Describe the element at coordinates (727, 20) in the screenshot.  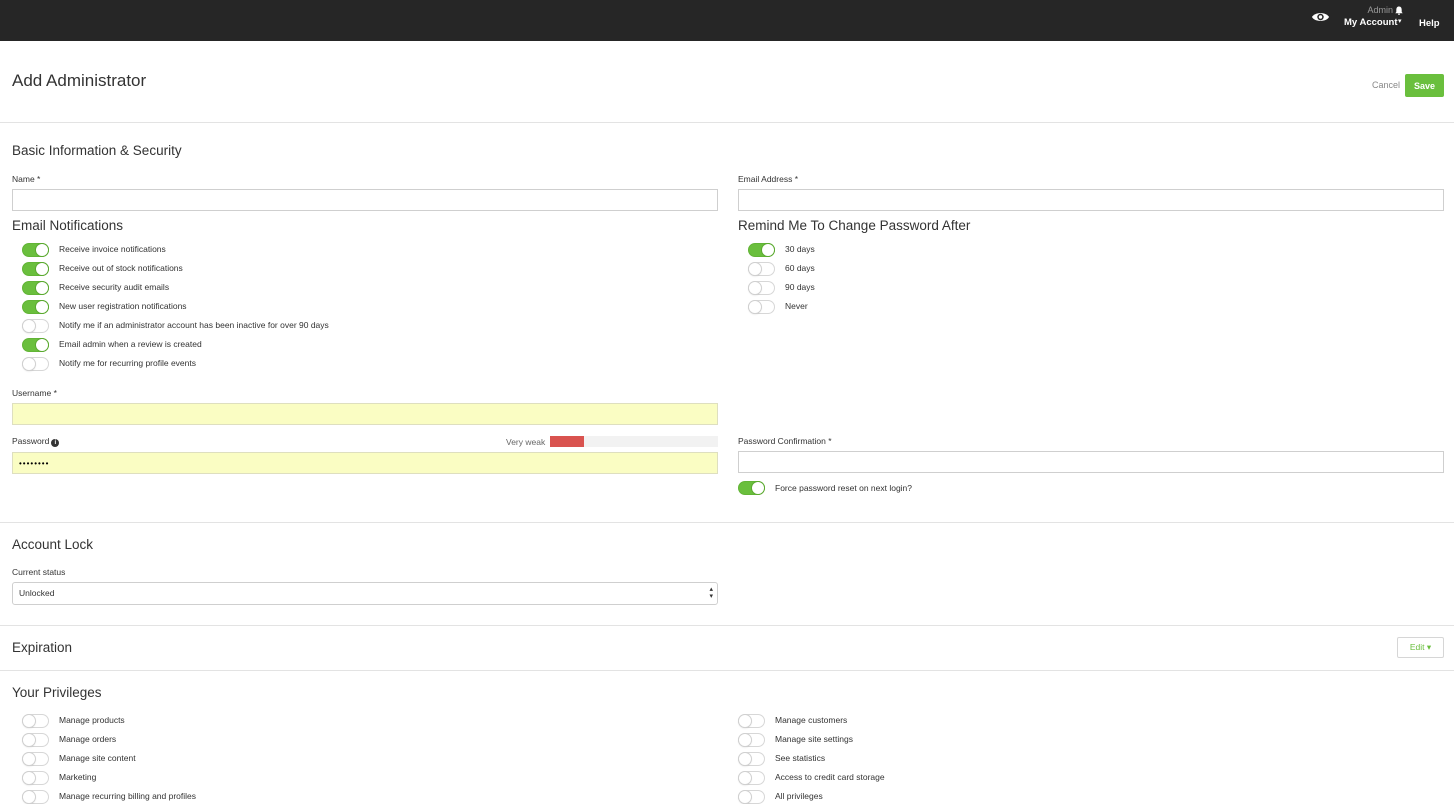
I see `top-navigation-bar: Admin My Account ▾ Help` at that location.